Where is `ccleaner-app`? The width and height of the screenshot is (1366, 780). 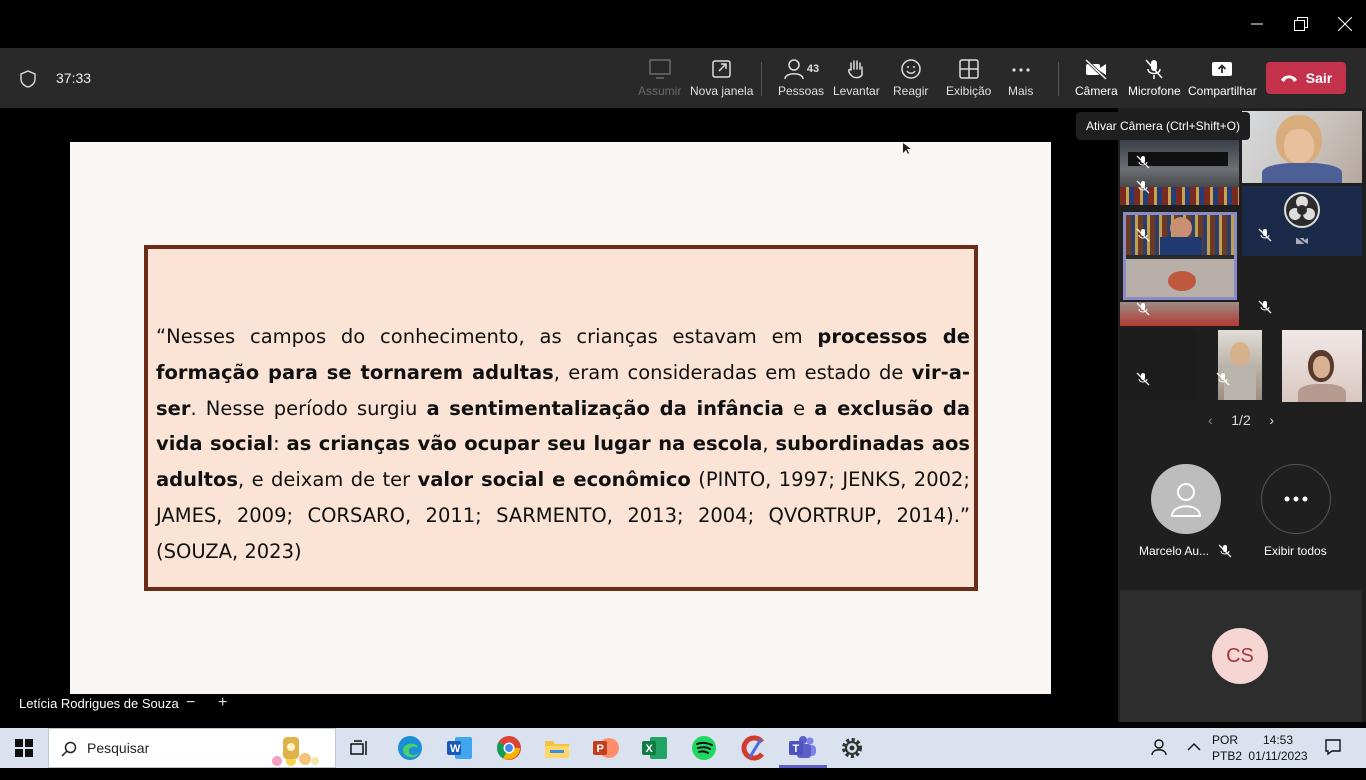 ccleaner-app is located at coordinates (754, 748).